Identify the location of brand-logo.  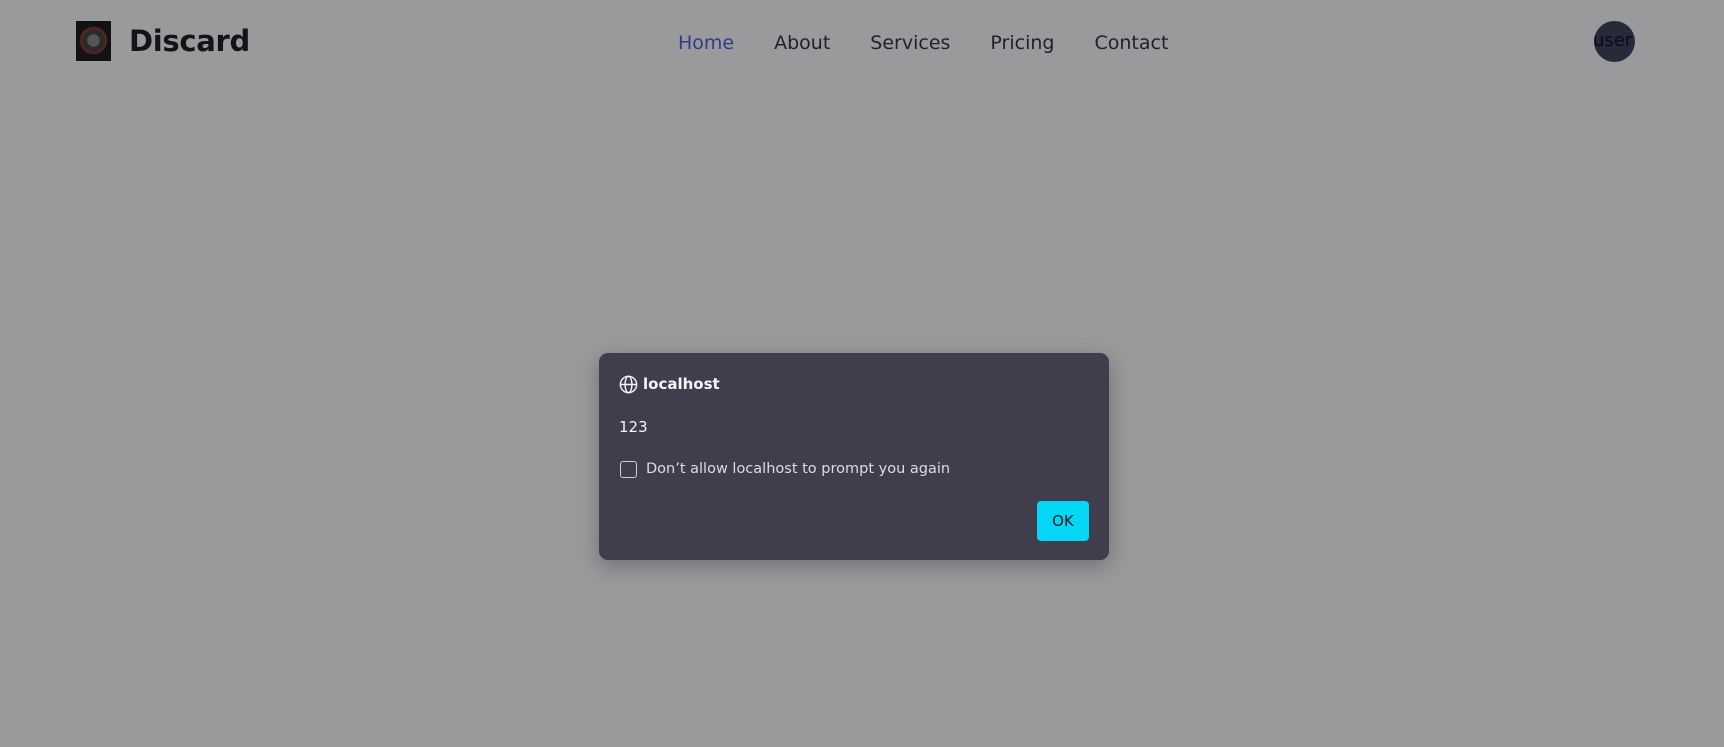
(93, 41).